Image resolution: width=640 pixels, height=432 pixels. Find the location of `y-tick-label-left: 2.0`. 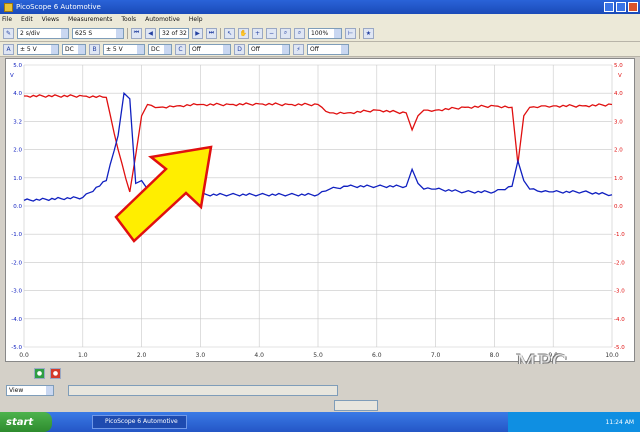

y-tick-label-left: 2.0 is located at coordinates (17, 151).